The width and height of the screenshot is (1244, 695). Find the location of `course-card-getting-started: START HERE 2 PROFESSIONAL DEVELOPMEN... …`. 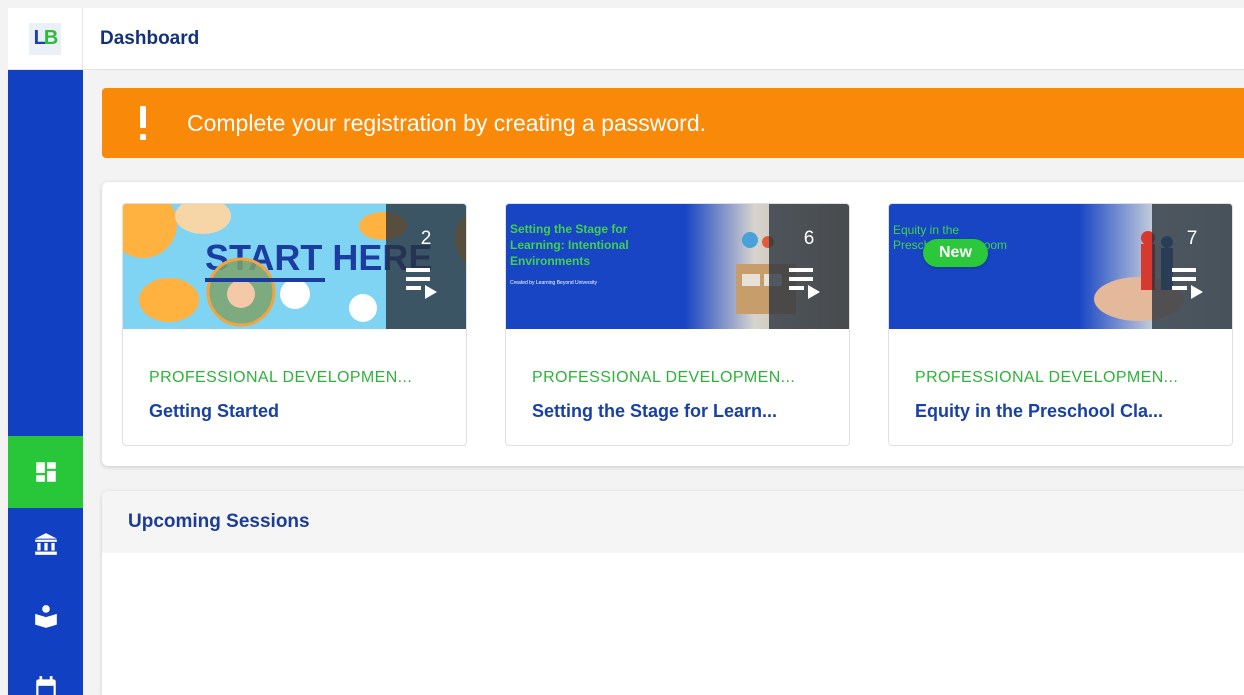

course-card-getting-started: START HERE 2 PROFESSIONAL DEVELOPMEN... … is located at coordinates (294, 324).